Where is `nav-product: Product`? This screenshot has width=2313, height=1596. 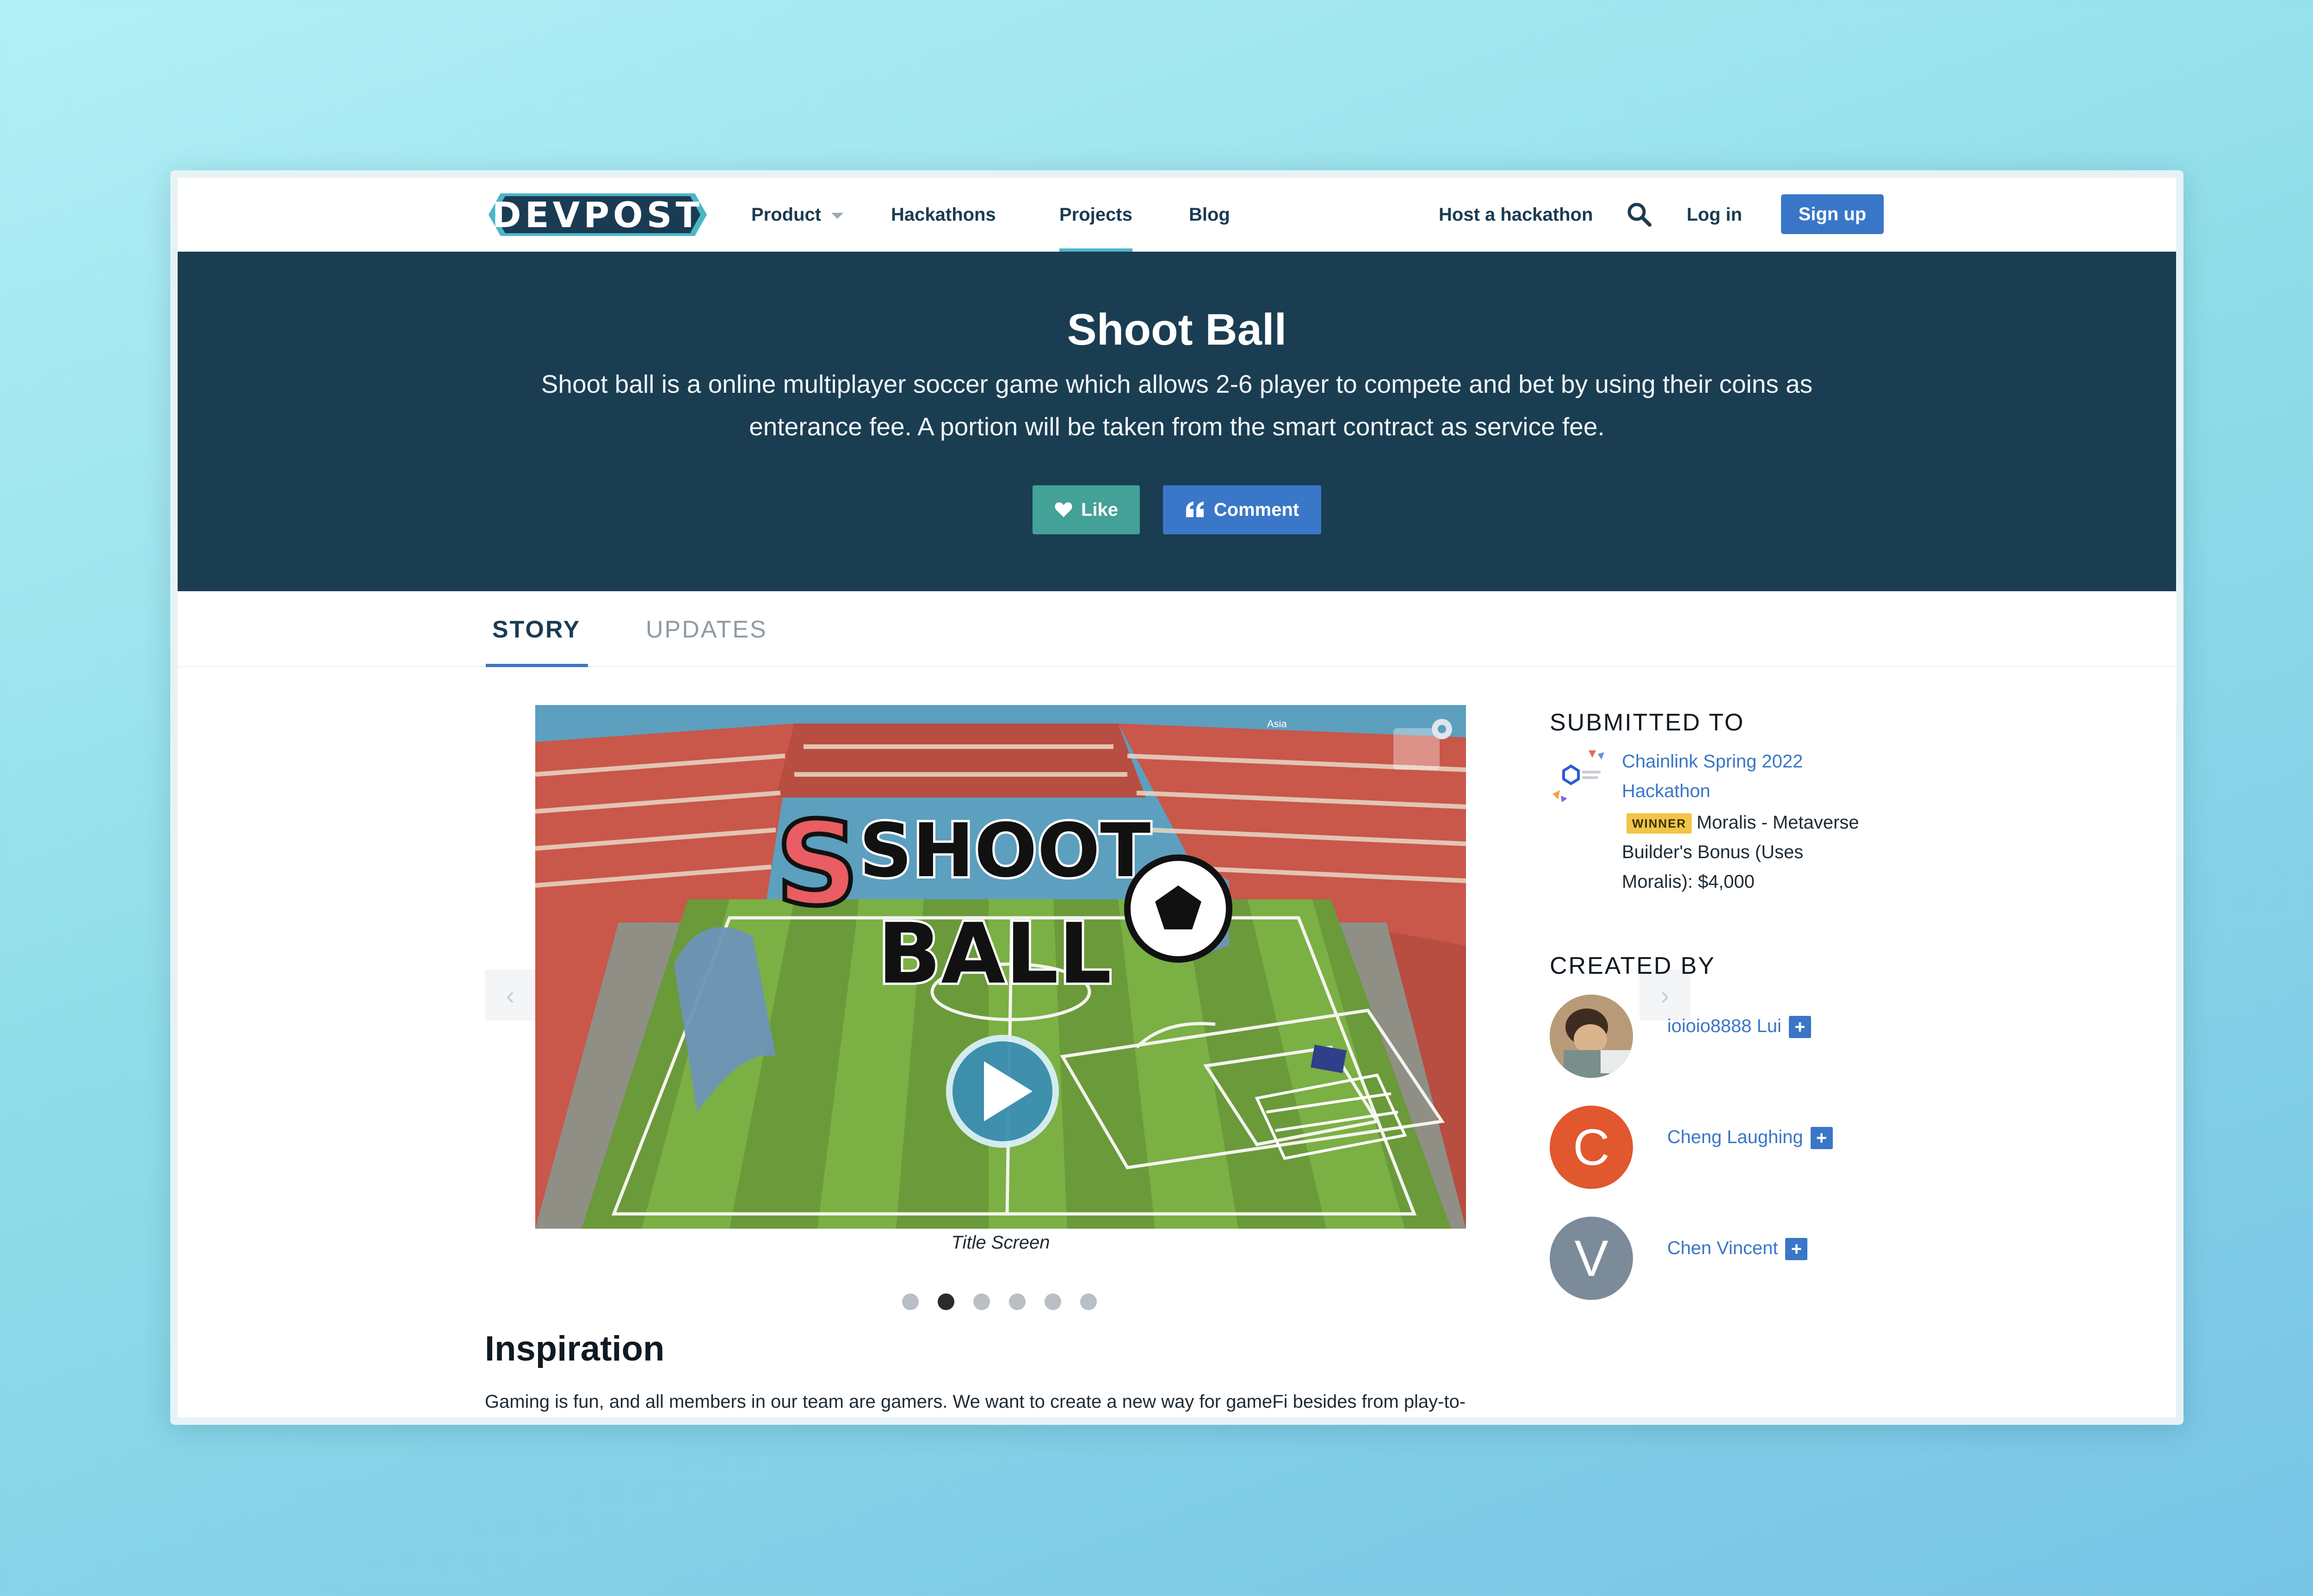
nav-product: Product is located at coordinates (797, 215).